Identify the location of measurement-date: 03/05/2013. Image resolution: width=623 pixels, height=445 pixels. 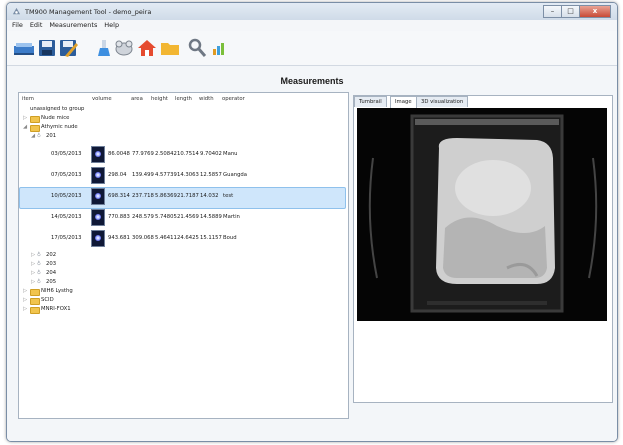
(66, 154).